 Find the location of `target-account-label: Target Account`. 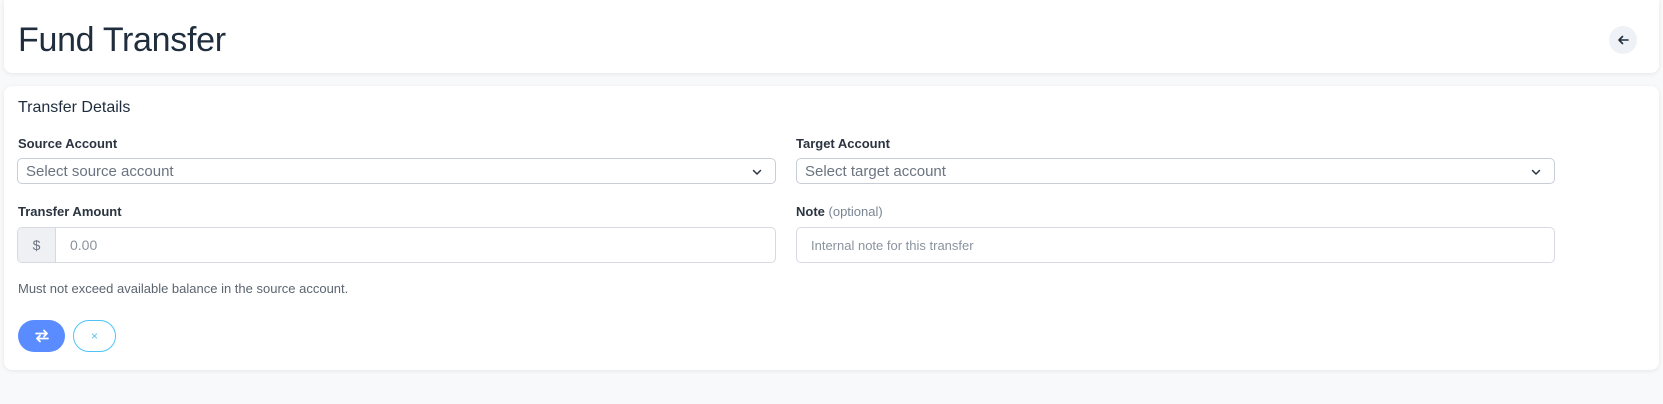

target-account-label: Target Account is located at coordinates (843, 143).